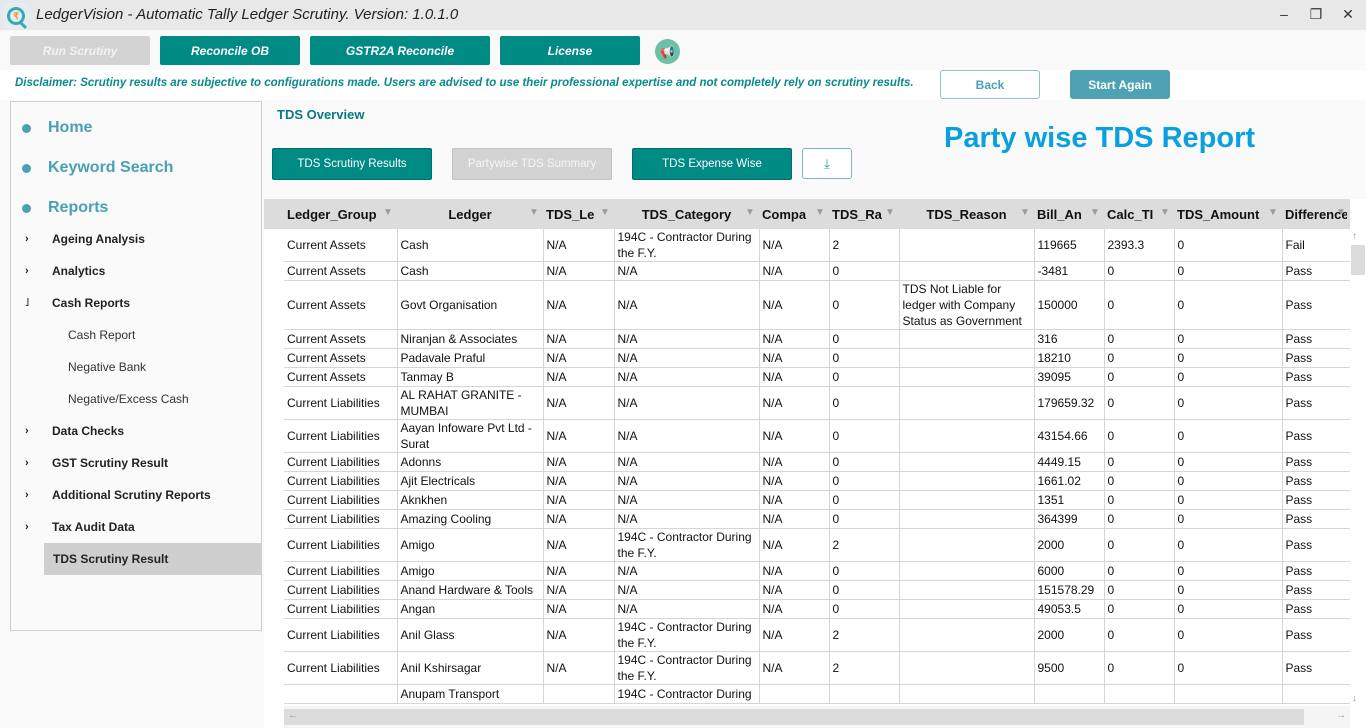 The image size is (1366, 728). What do you see at coordinates (1069, 339) in the screenshot?
I see `table-cell: 316` at bounding box center [1069, 339].